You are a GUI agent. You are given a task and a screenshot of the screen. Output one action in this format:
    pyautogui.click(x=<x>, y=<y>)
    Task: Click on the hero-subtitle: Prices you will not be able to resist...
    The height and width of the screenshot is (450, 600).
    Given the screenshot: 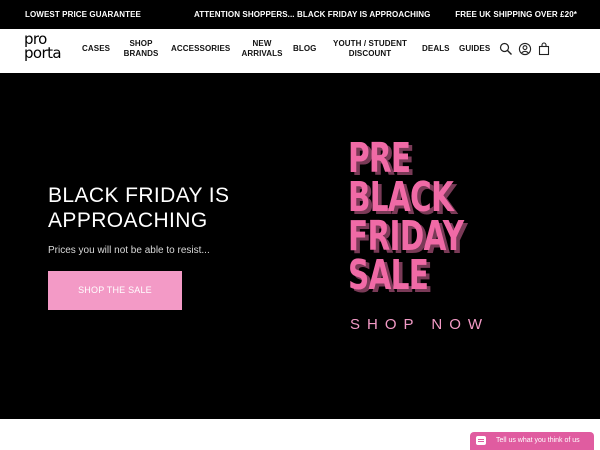 What is the action you would take?
    pyautogui.click(x=129, y=250)
    